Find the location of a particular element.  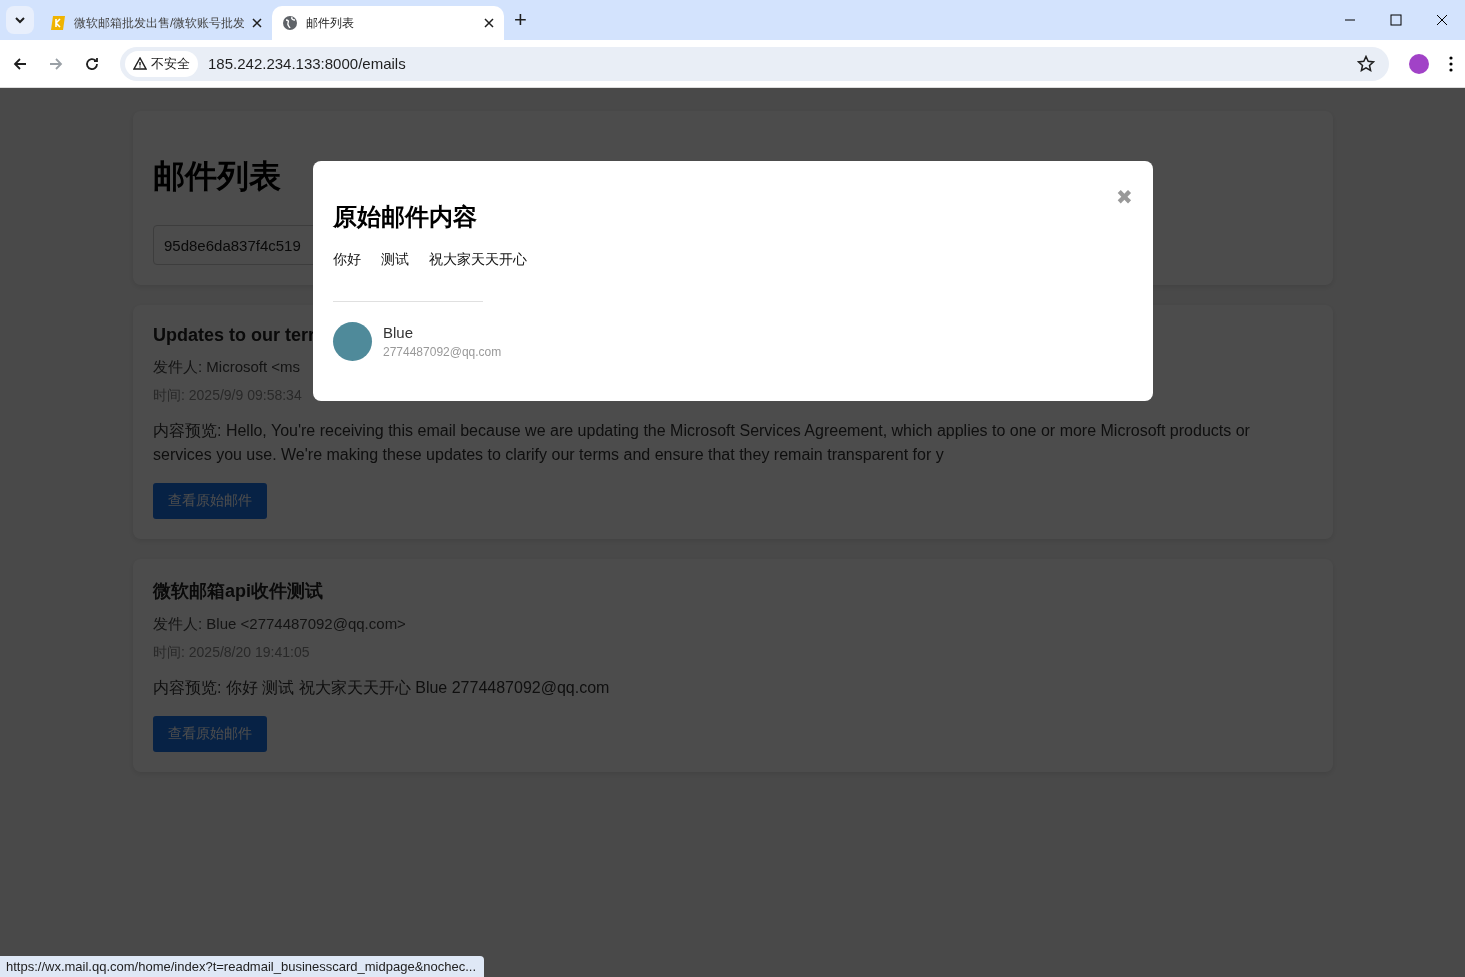

profile-avatar is located at coordinates (1419, 63).